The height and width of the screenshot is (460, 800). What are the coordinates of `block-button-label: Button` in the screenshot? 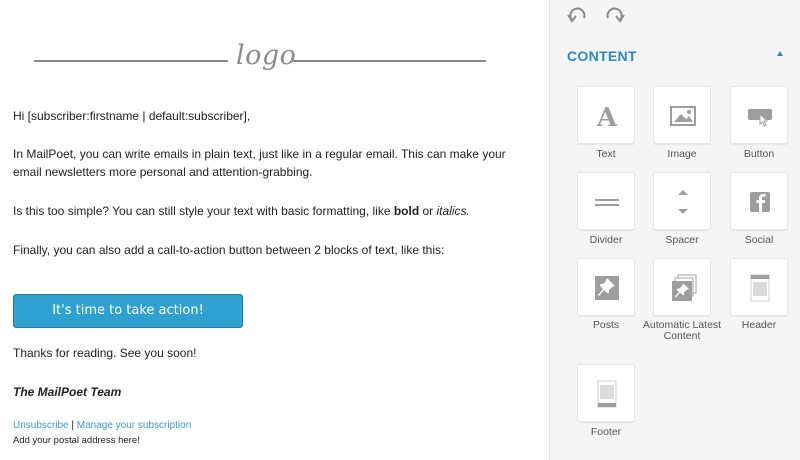 It's located at (759, 154).